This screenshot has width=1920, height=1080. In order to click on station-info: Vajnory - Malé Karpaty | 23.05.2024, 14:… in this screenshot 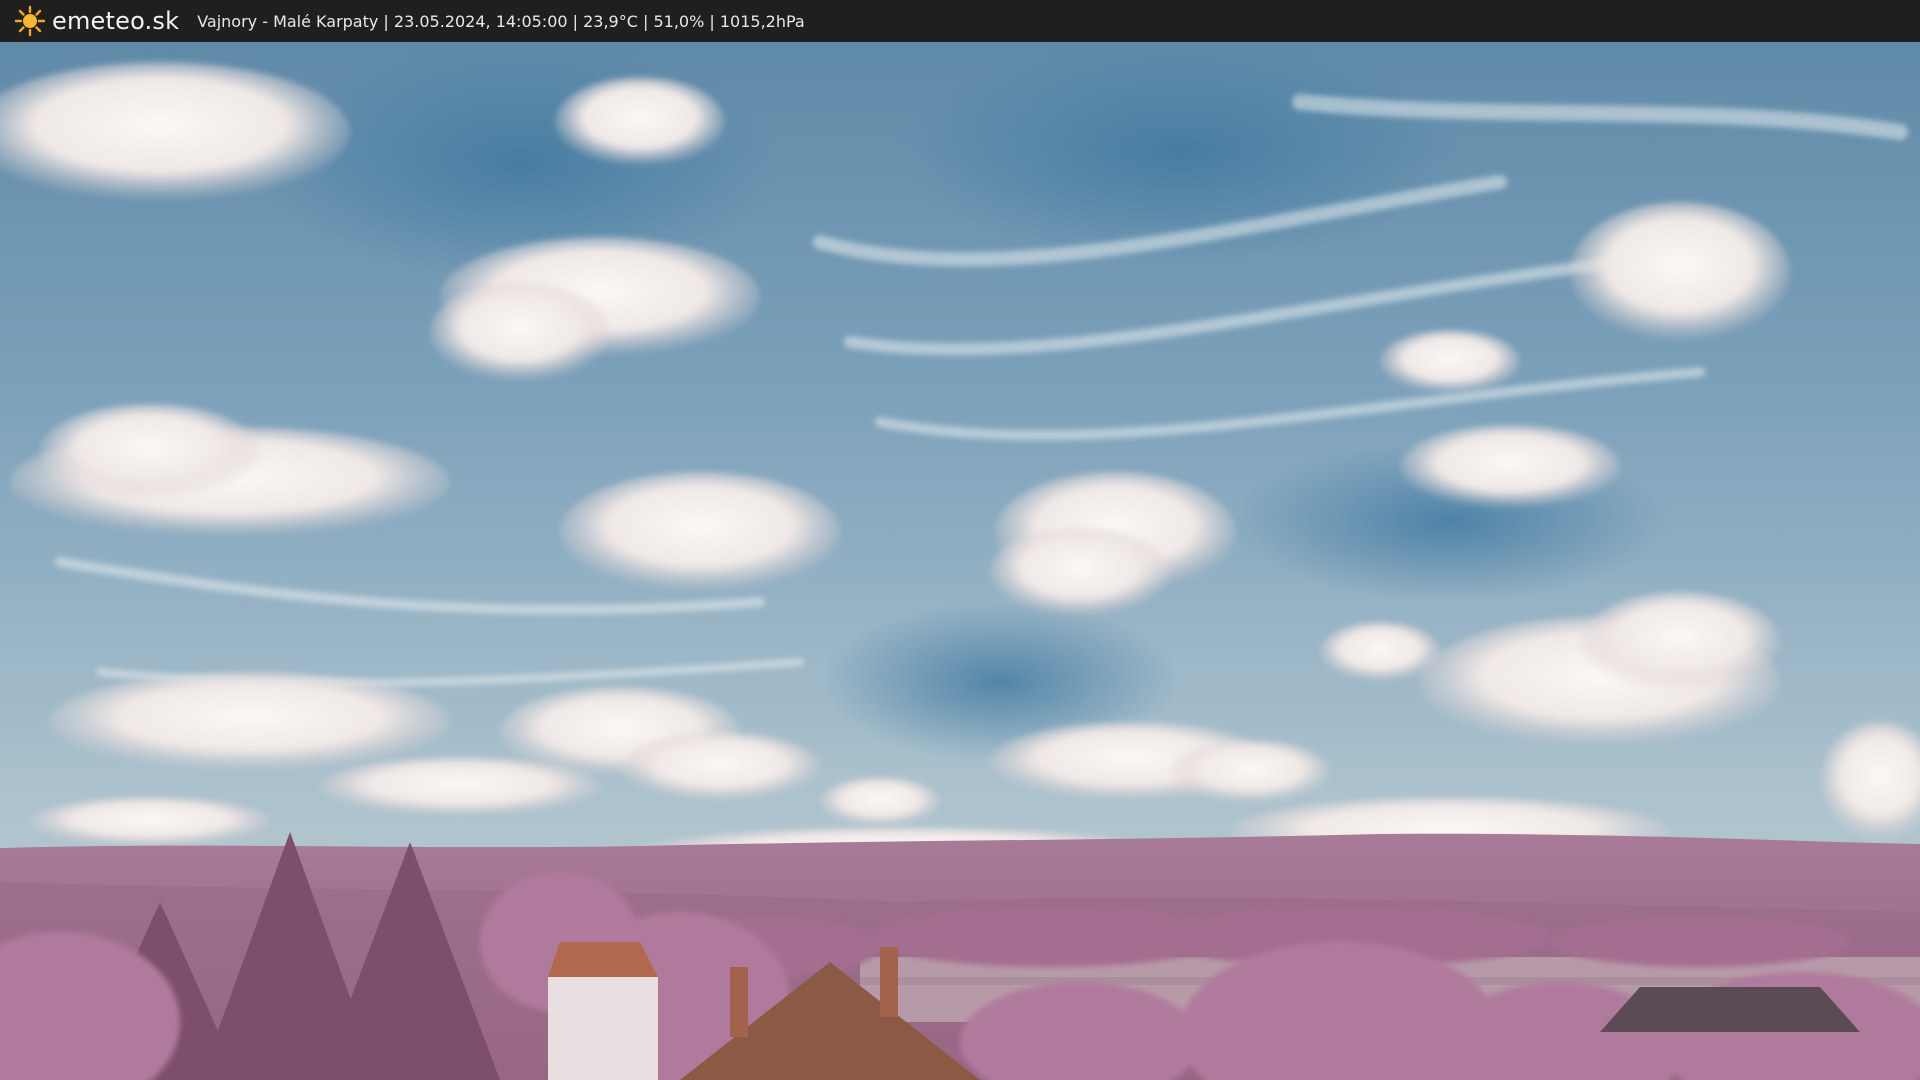, I will do `click(501, 21)`.